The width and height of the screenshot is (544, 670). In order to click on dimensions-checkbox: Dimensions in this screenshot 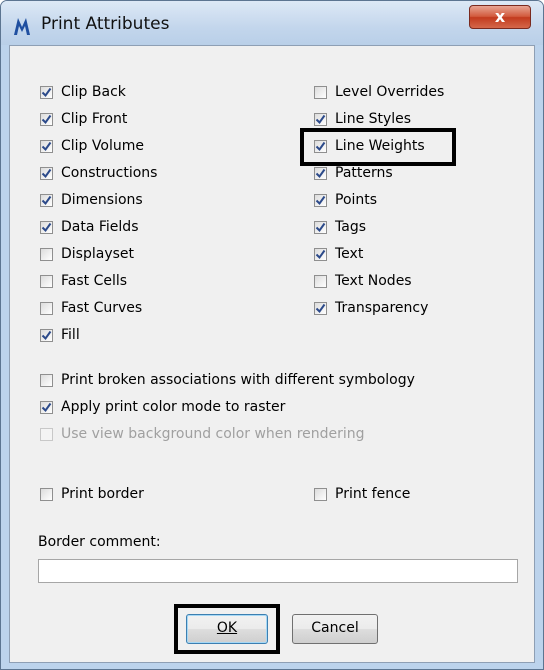, I will do `click(91, 200)`.